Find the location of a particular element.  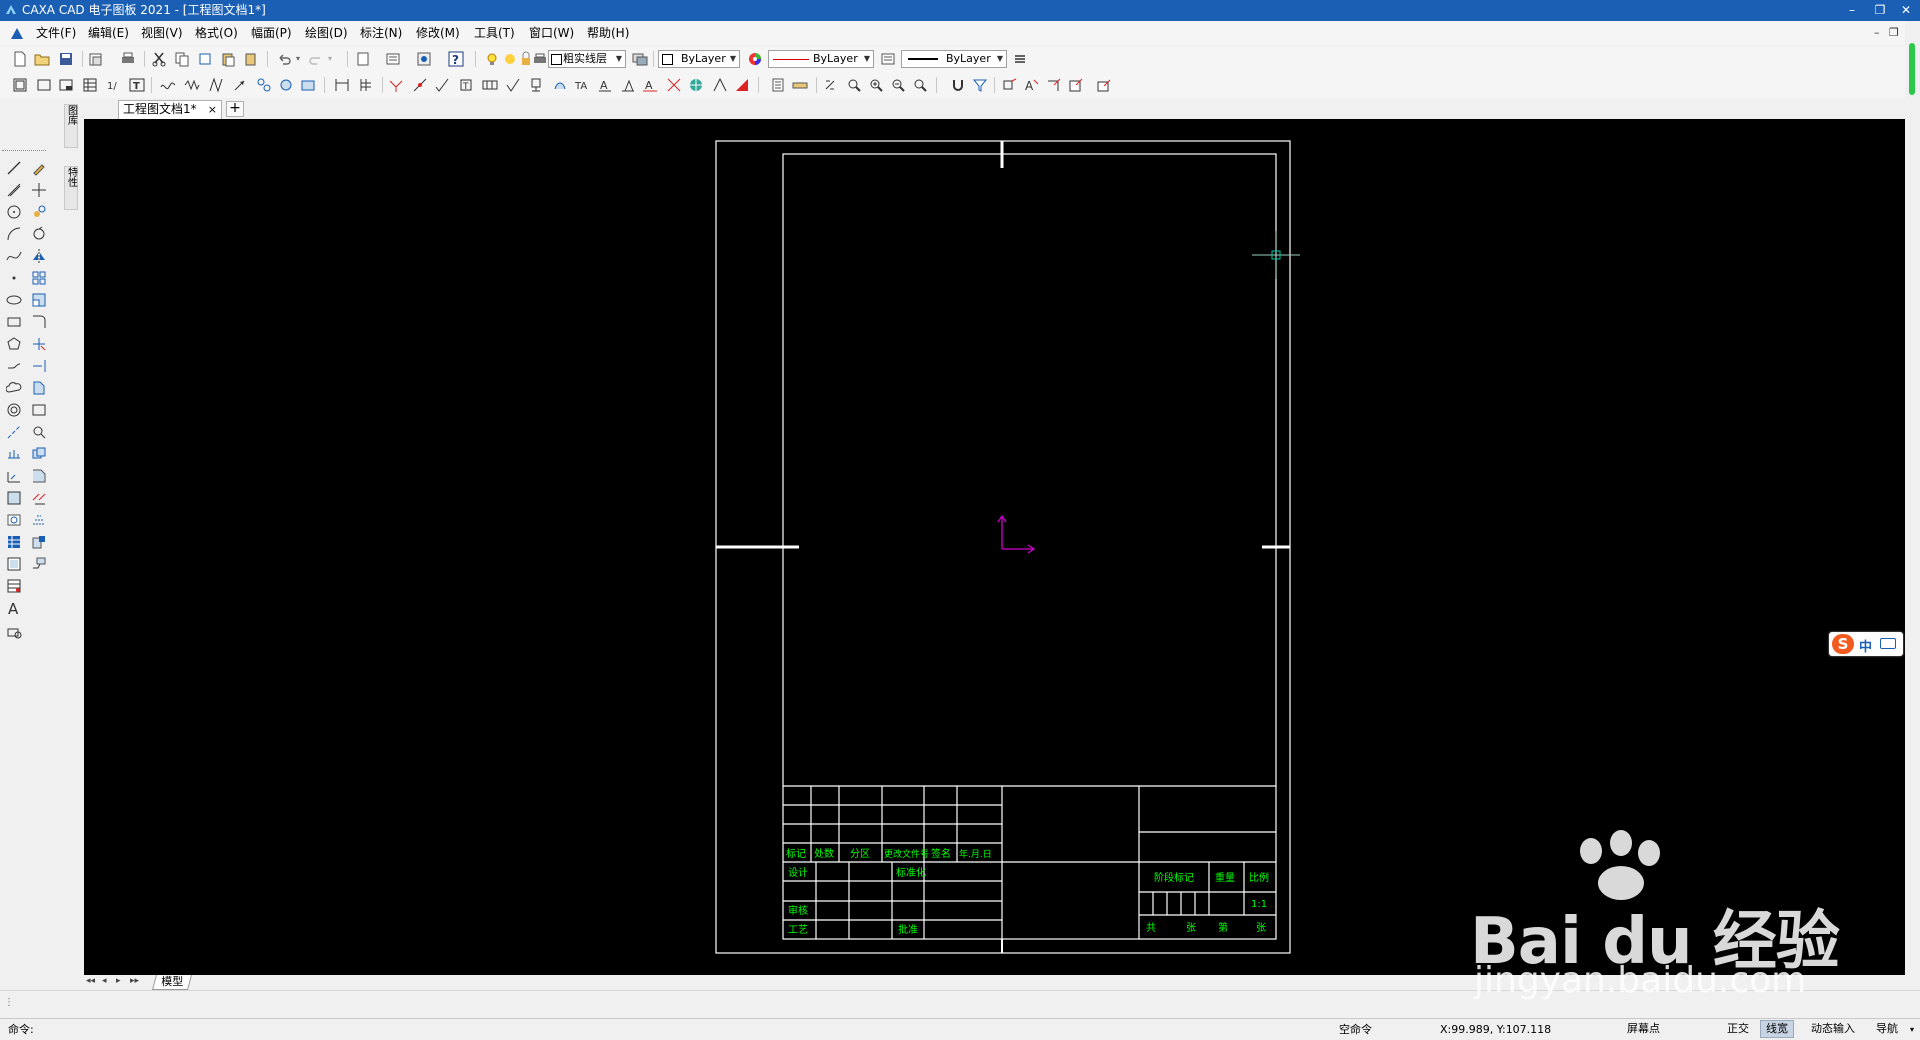

ellipse-icon is located at coordinates (14, 300).